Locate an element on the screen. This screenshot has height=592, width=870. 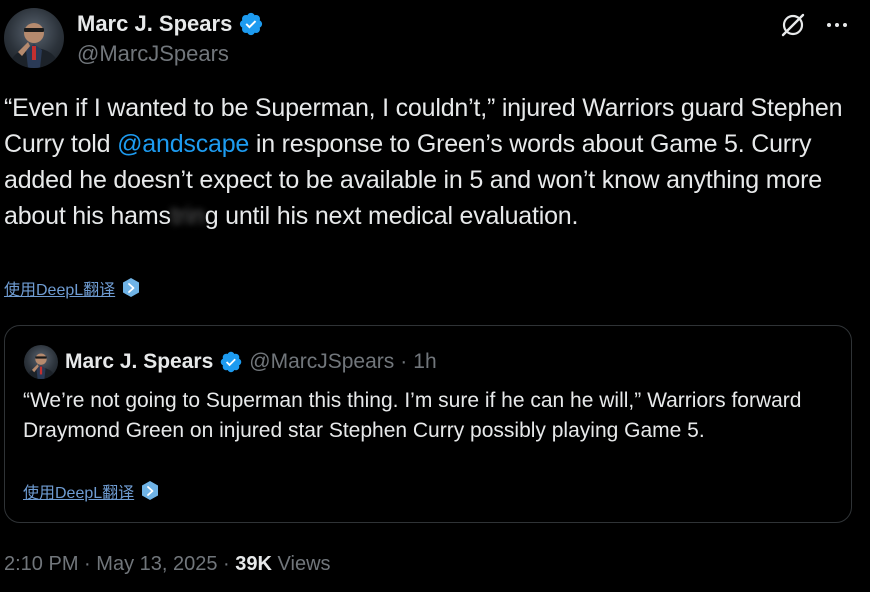
mention-link: @andscape is located at coordinates (183, 144).